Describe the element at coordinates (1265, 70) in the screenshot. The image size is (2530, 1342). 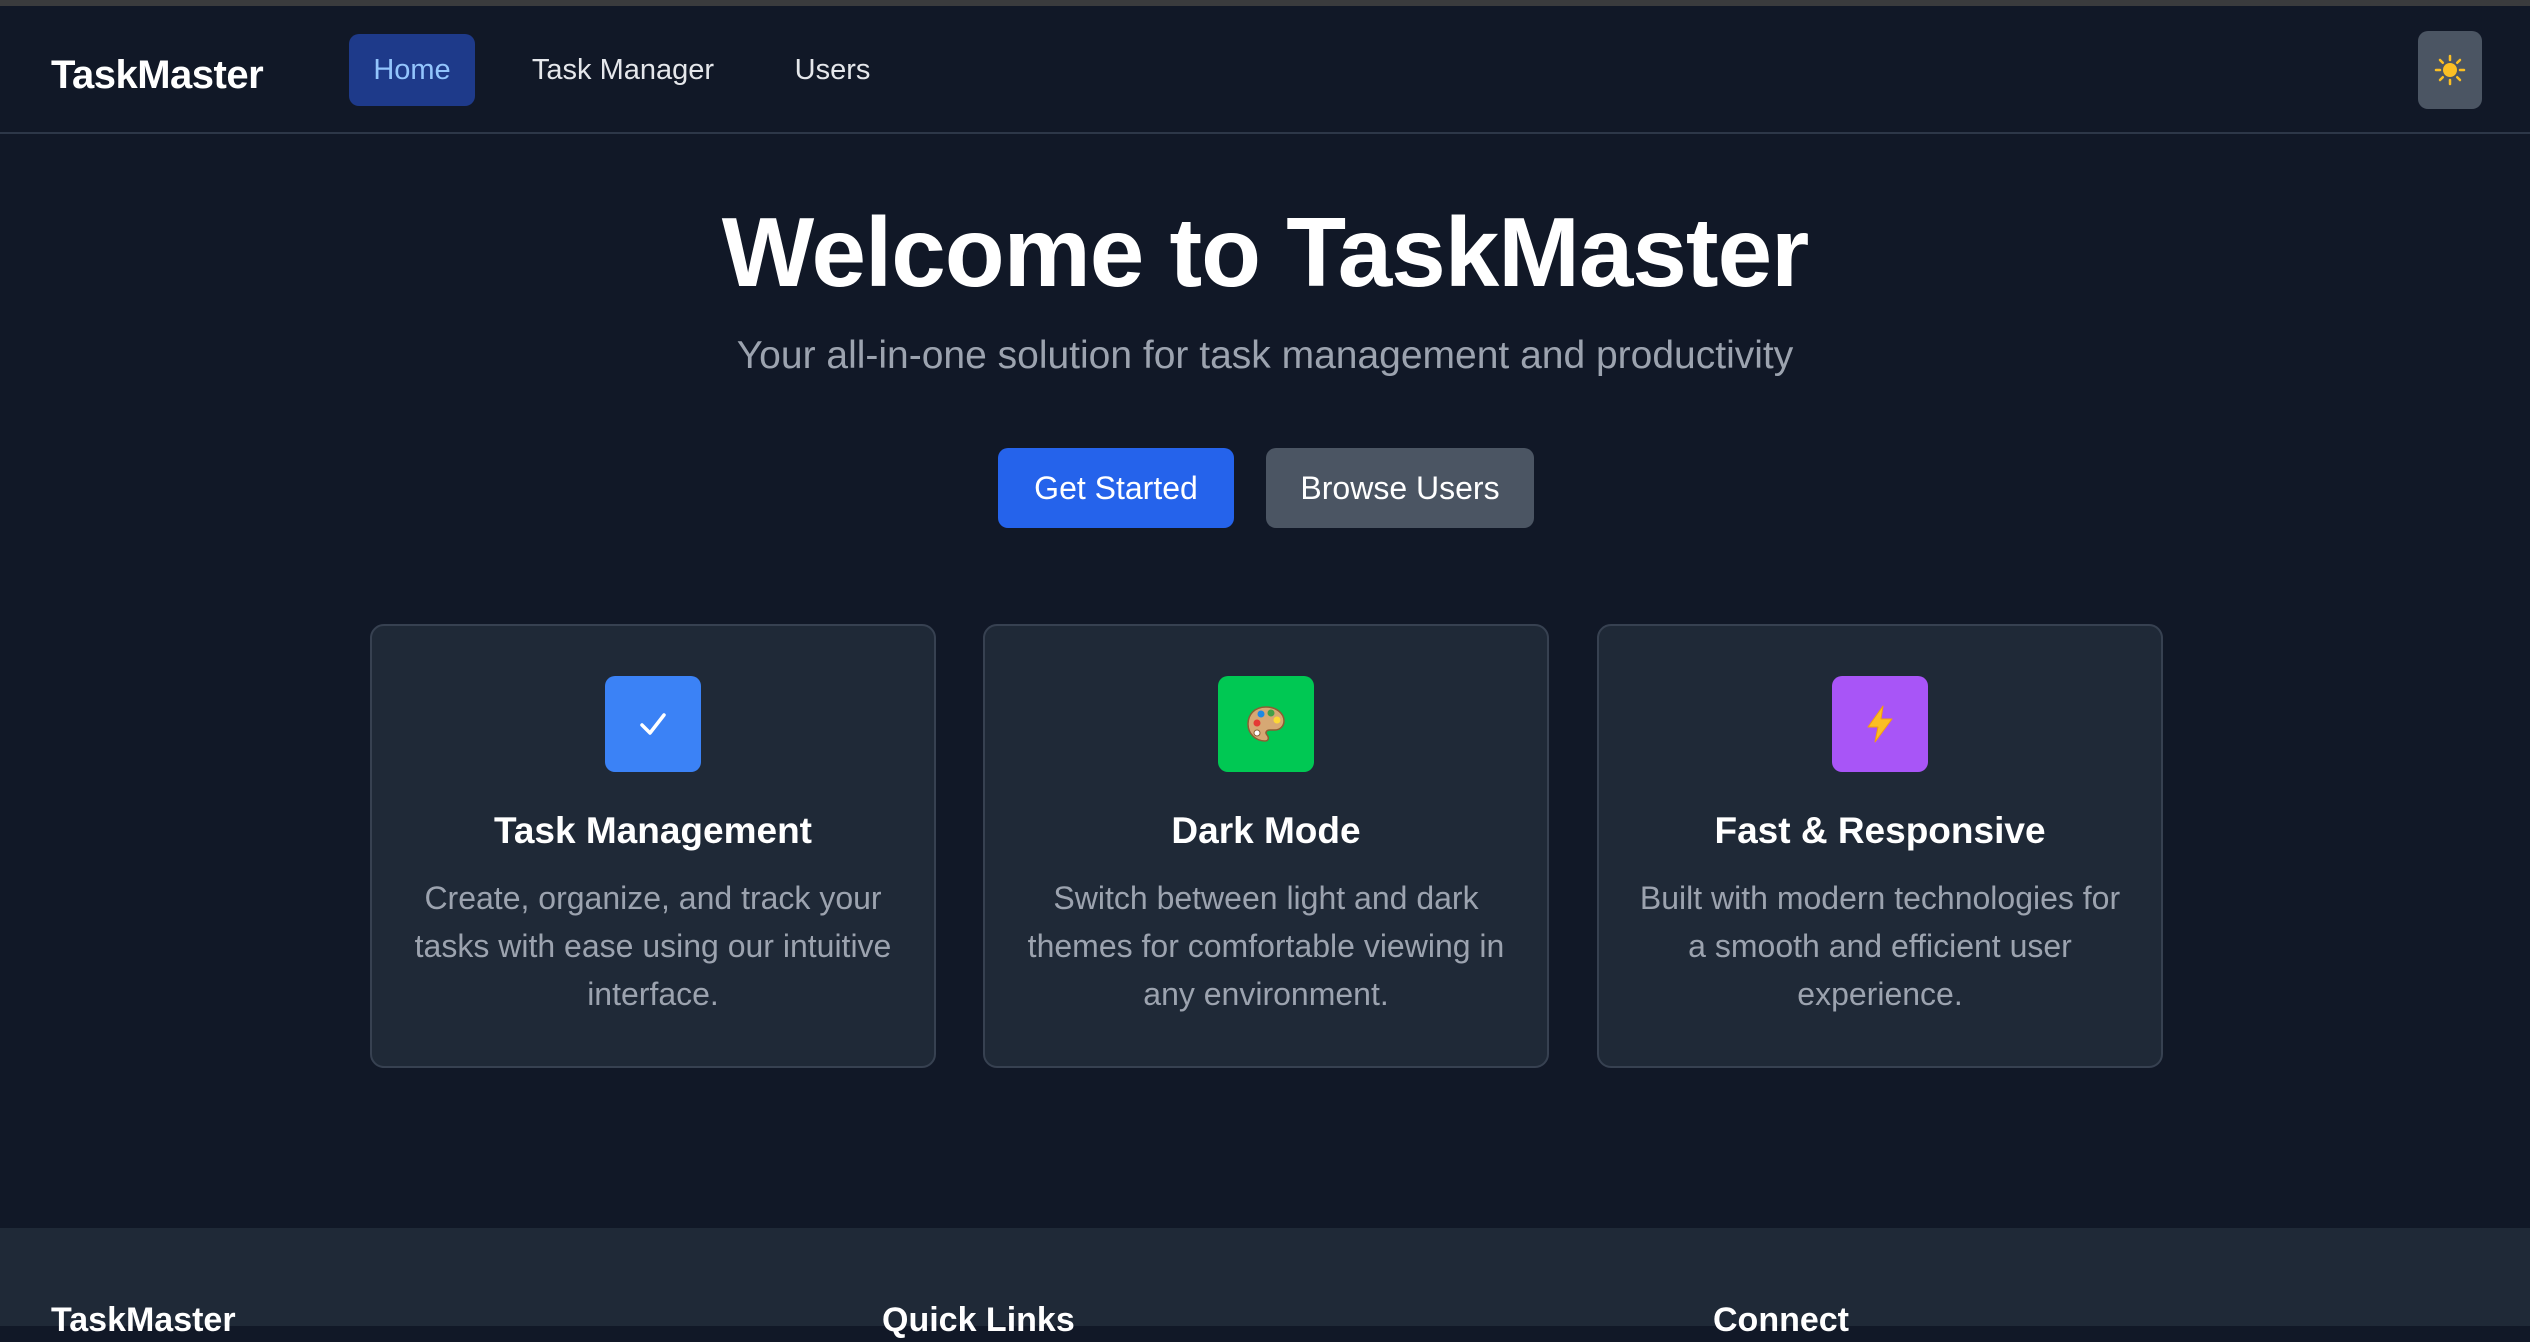
I see `top-navbar: TaskMaster Home Task Manager Users` at that location.